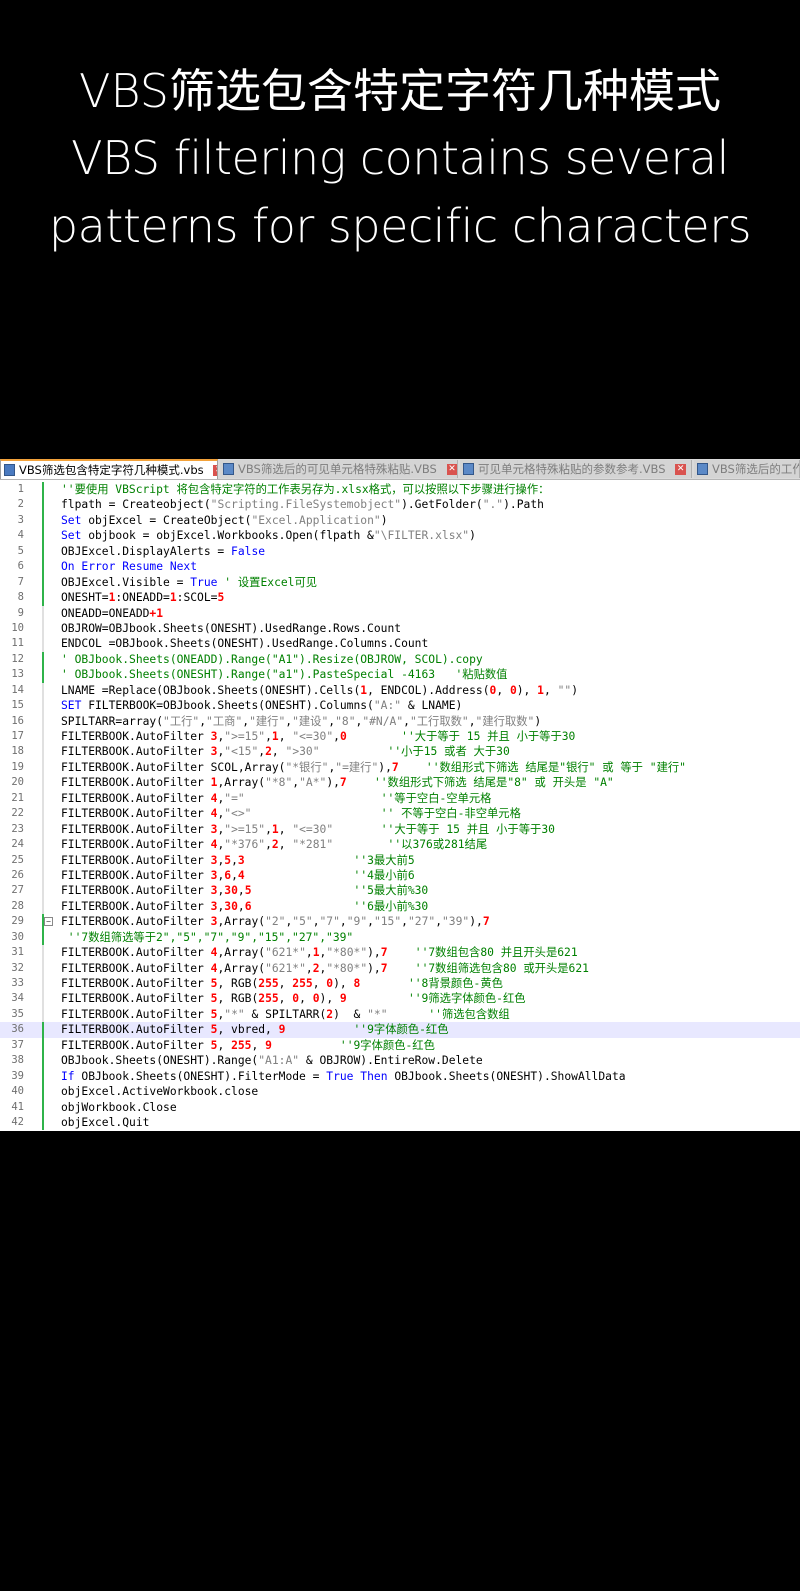  Describe the element at coordinates (400, 551) in the screenshot. I see `code-line: 5 OBJExcel.DisplayAlerts = False` at that location.